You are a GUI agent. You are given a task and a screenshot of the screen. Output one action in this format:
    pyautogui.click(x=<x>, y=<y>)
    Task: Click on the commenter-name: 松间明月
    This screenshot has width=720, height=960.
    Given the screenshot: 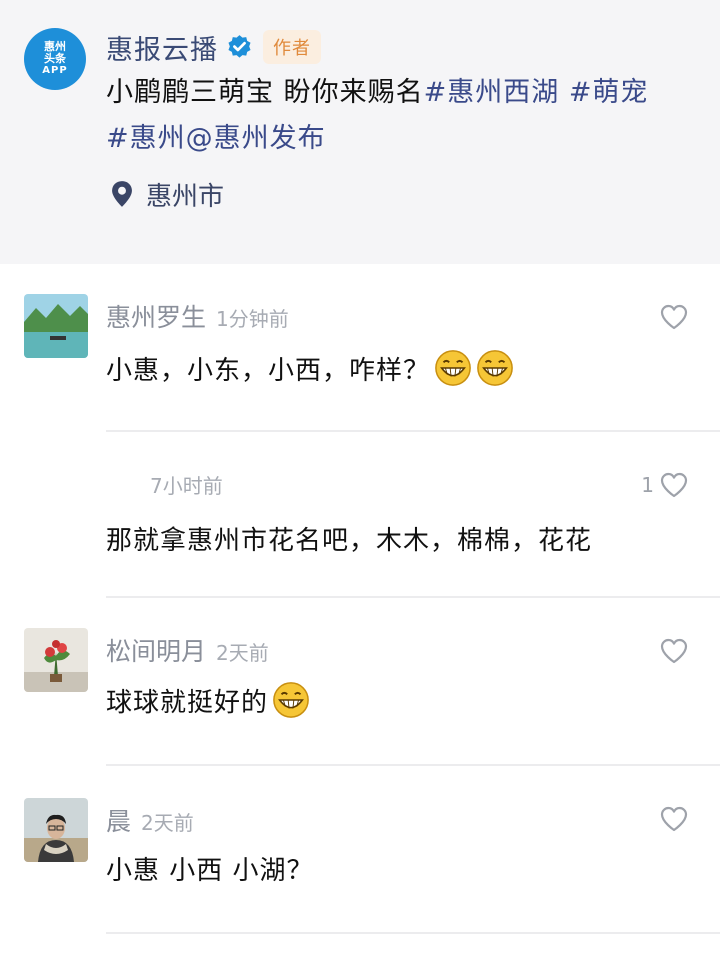 What is the action you would take?
    pyautogui.click(x=156, y=650)
    